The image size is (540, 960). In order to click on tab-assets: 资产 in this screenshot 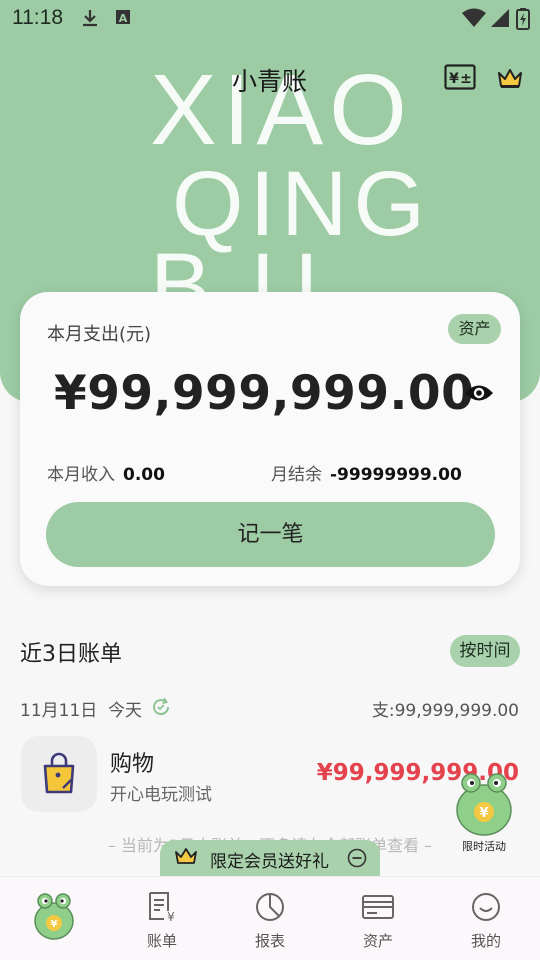, I will do `click(378, 918)`.